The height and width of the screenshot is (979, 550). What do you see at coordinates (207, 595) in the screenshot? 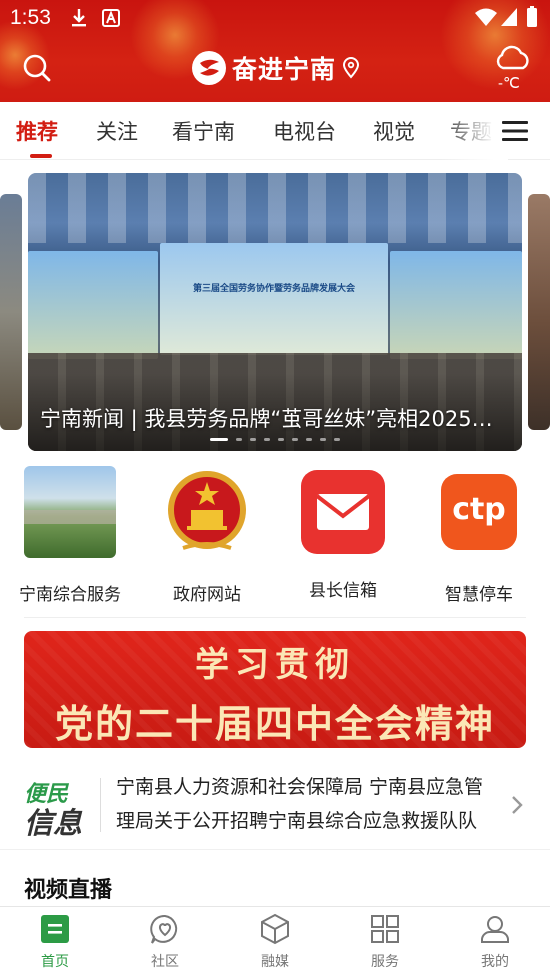
I see `shortcut-label: 政府网站` at bounding box center [207, 595].